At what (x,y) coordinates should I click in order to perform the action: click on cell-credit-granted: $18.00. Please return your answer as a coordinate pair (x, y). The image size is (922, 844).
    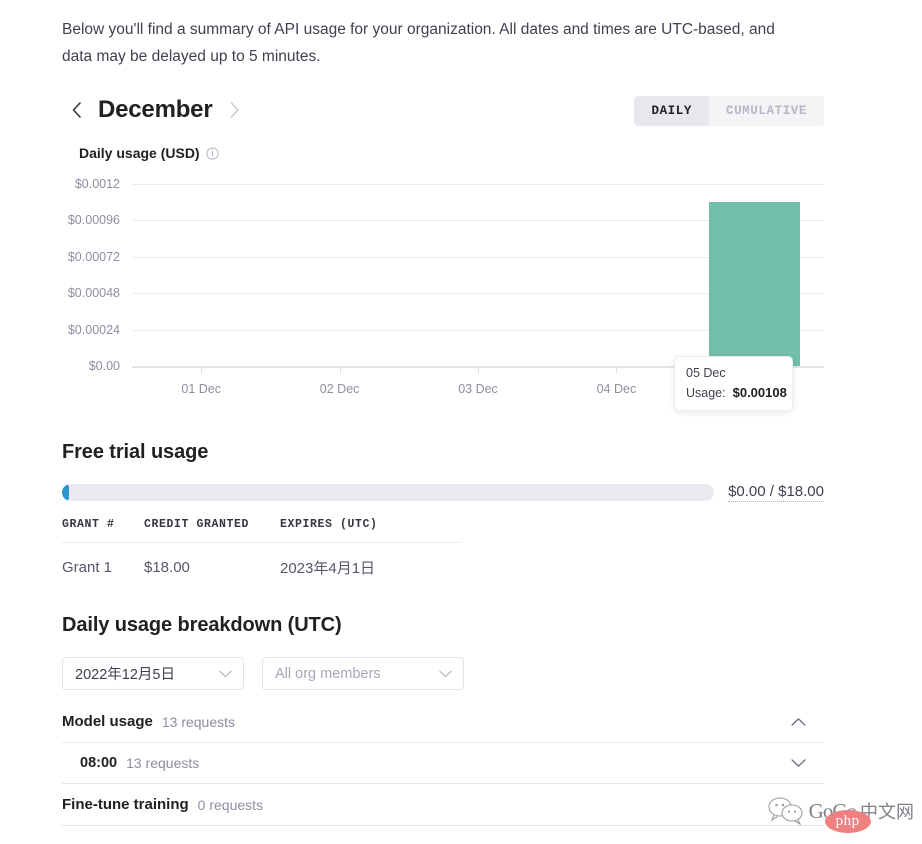
    Looking at the image, I should click on (167, 567).